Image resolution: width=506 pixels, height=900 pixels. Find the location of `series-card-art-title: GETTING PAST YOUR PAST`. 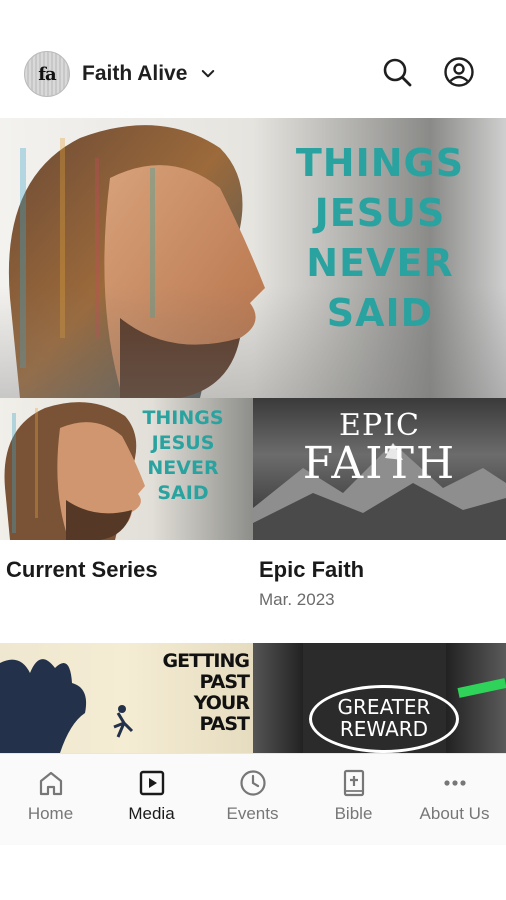

series-card-art-title: GETTING PAST YOUR PAST is located at coordinates (206, 693).